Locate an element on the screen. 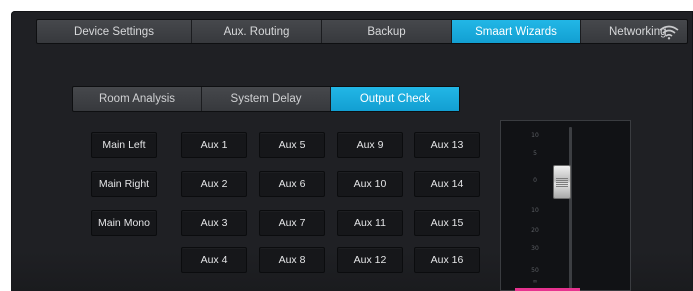 This screenshot has width=693, height=291. output-aux-10-button: Aux 10 is located at coordinates (370, 184).